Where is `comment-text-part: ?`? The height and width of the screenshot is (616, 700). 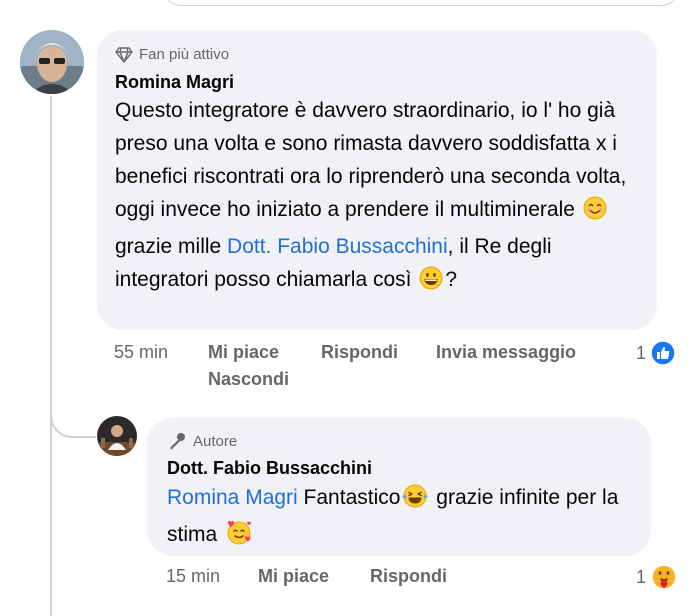
comment-text-part: ? is located at coordinates (451, 279).